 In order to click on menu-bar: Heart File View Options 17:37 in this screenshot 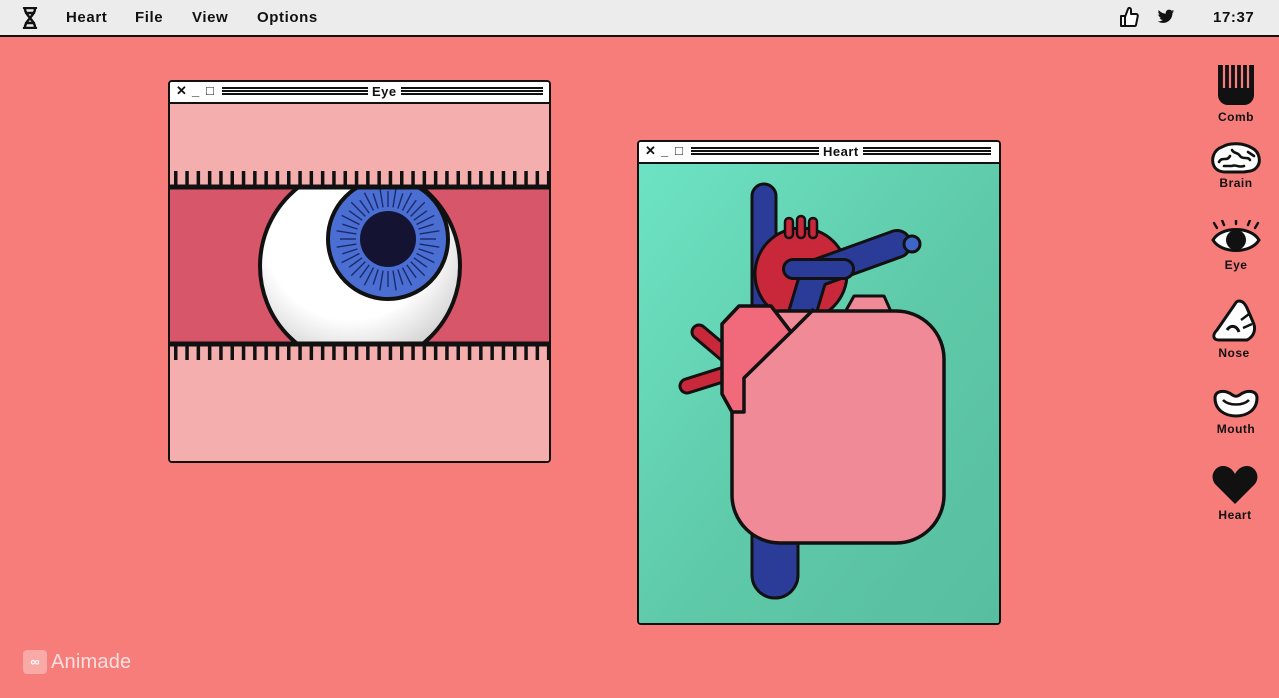, I will do `click(639, 18)`.